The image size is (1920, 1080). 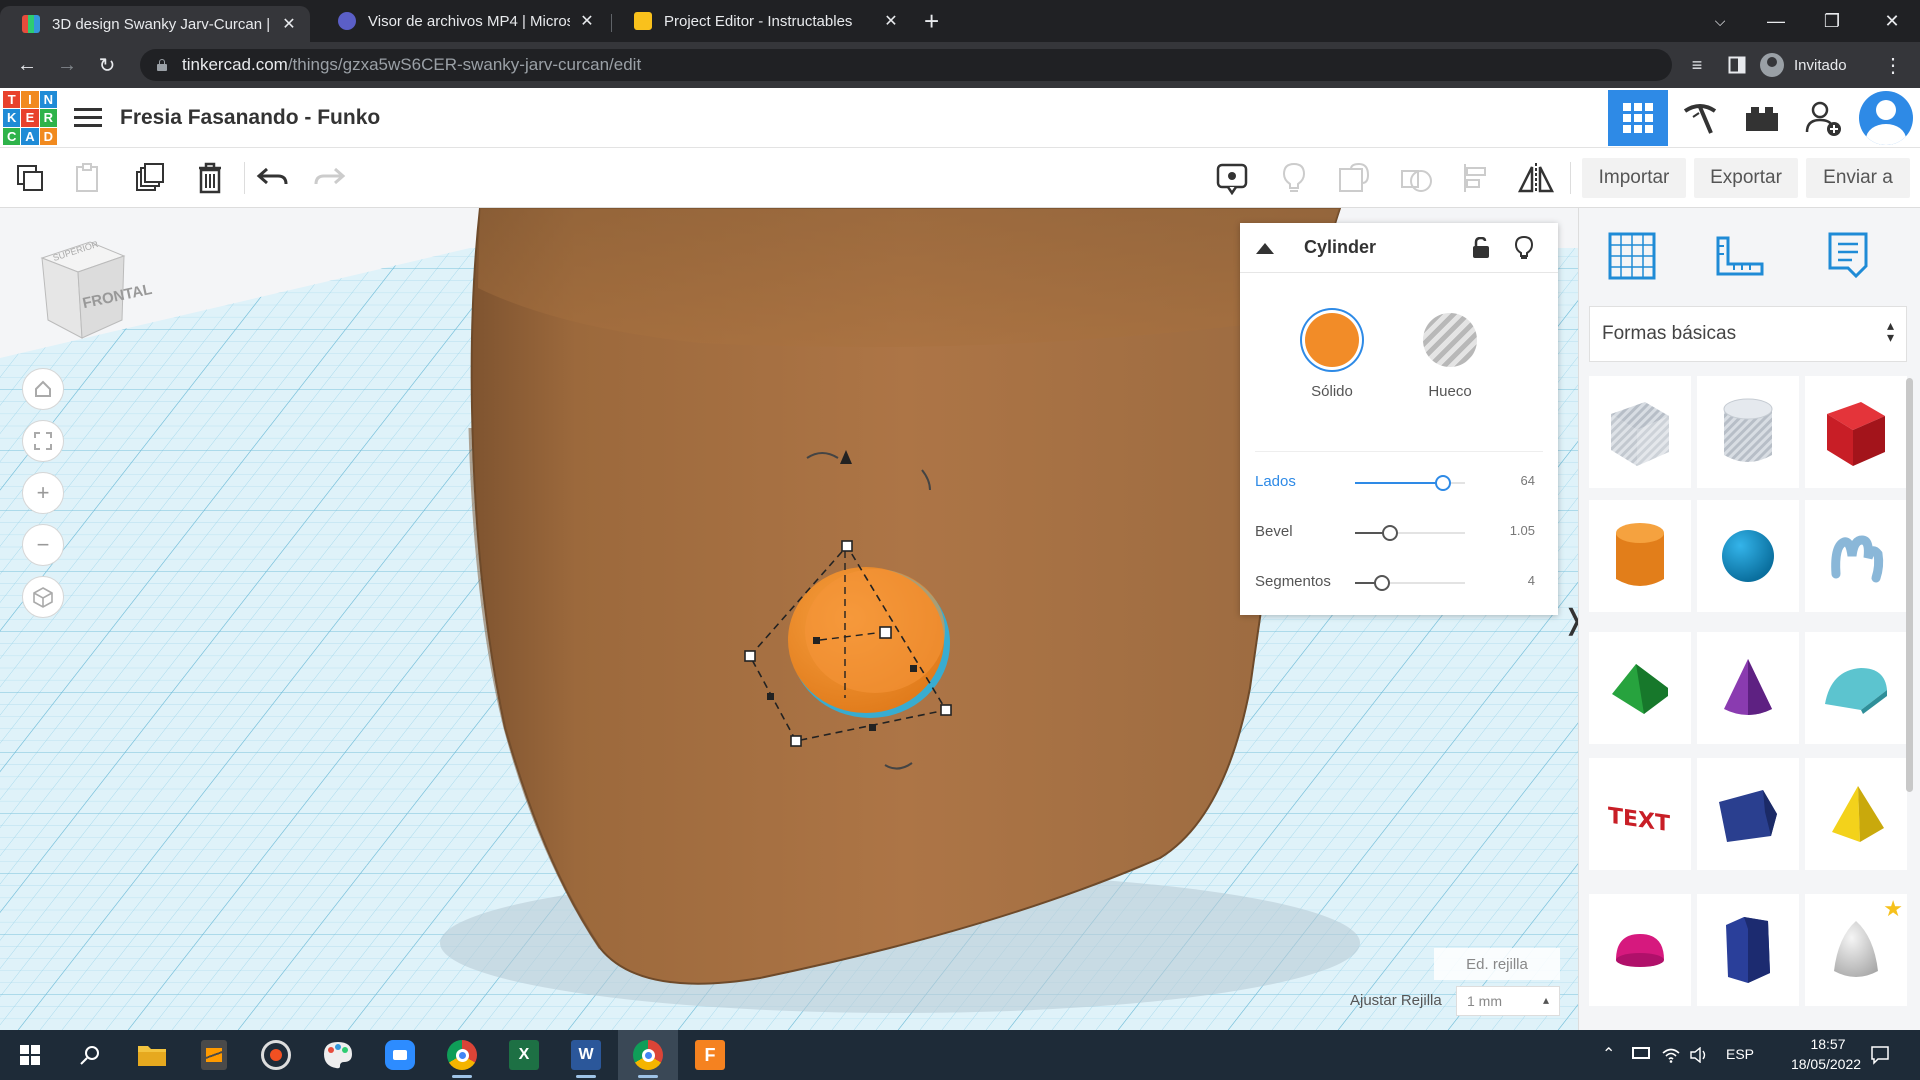 What do you see at coordinates (1824, 118) in the screenshot?
I see `invite-user-button` at bounding box center [1824, 118].